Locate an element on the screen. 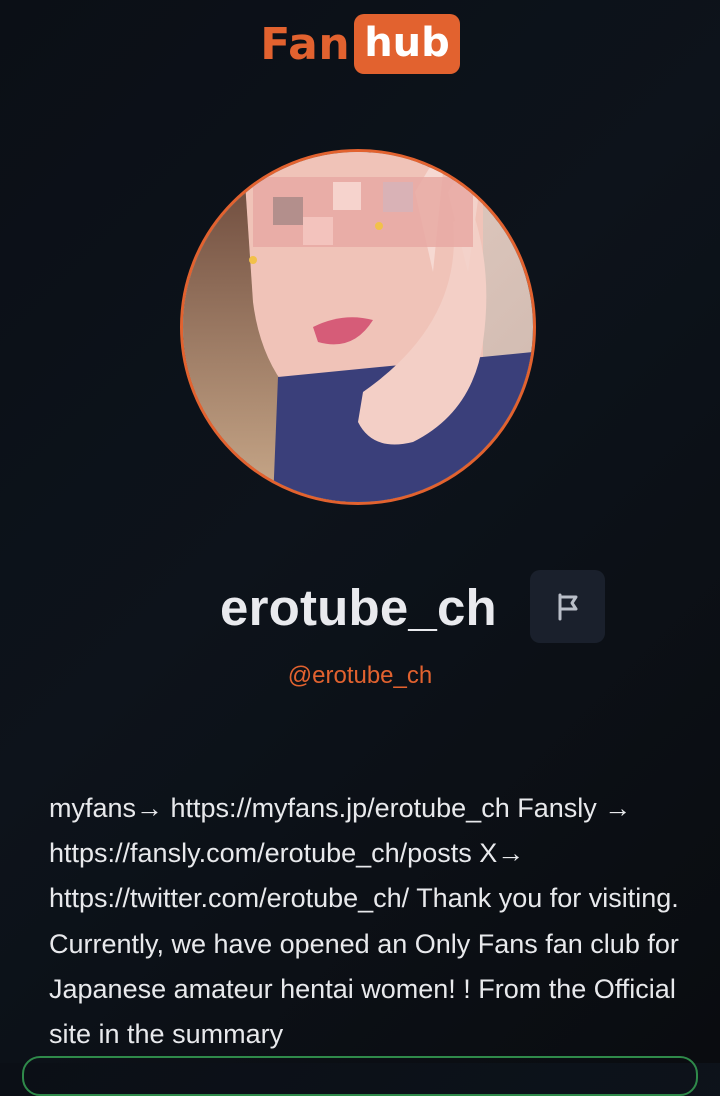 This screenshot has width=720, height=1096. bottom-card is located at coordinates (360, 1076).